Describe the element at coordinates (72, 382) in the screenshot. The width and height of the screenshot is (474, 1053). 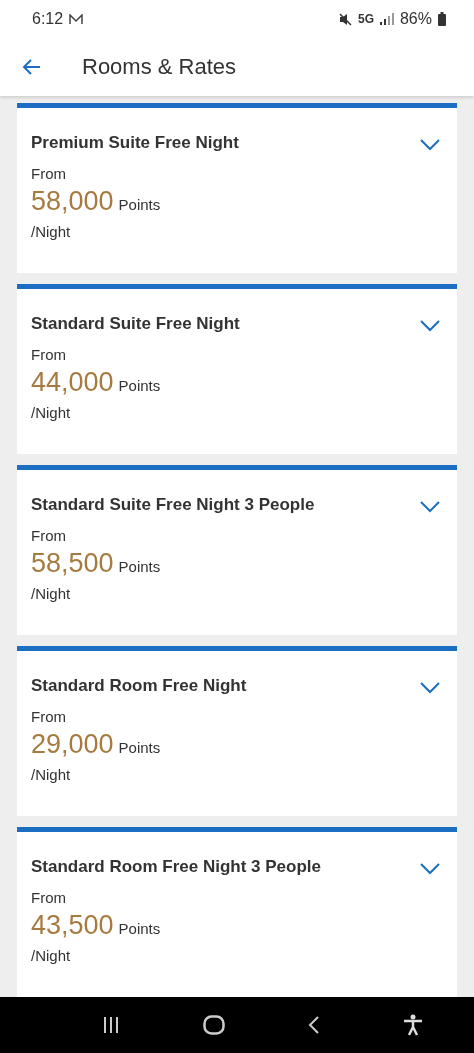
I see `points-price: 44,000` at that location.